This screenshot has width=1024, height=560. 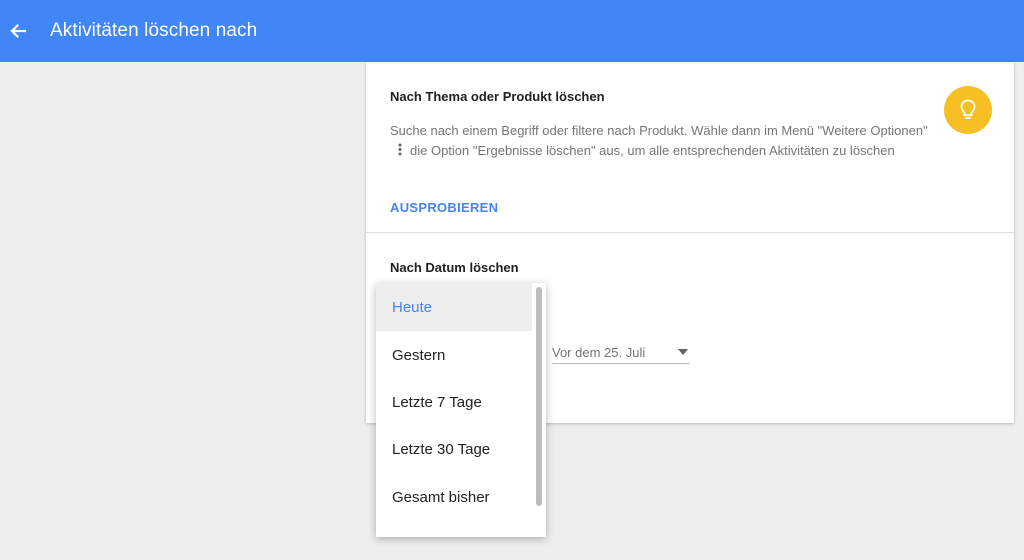 What do you see at coordinates (454, 402) in the screenshot?
I see `dropdown-item-last-7-days: Letzte 7 Tage` at bounding box center [454, 402].